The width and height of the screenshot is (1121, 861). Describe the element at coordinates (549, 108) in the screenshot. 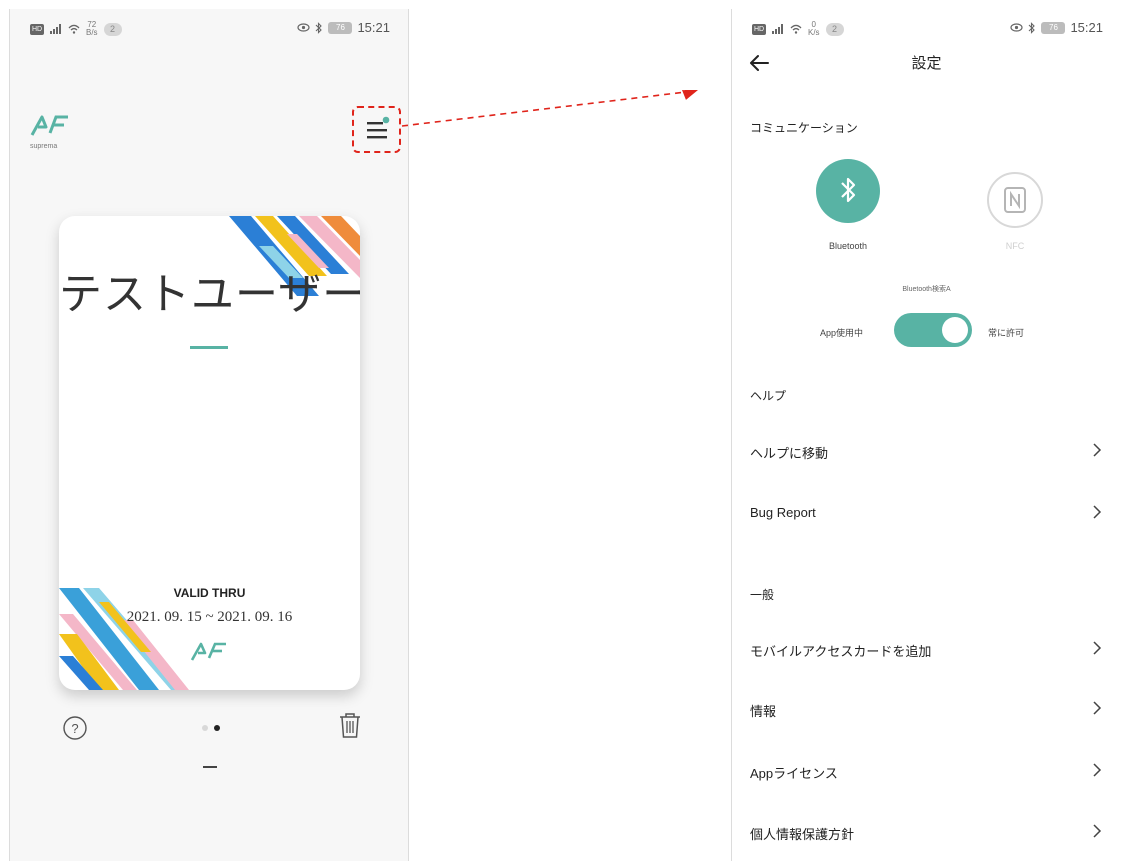

I see `callout-arrow` at that location.